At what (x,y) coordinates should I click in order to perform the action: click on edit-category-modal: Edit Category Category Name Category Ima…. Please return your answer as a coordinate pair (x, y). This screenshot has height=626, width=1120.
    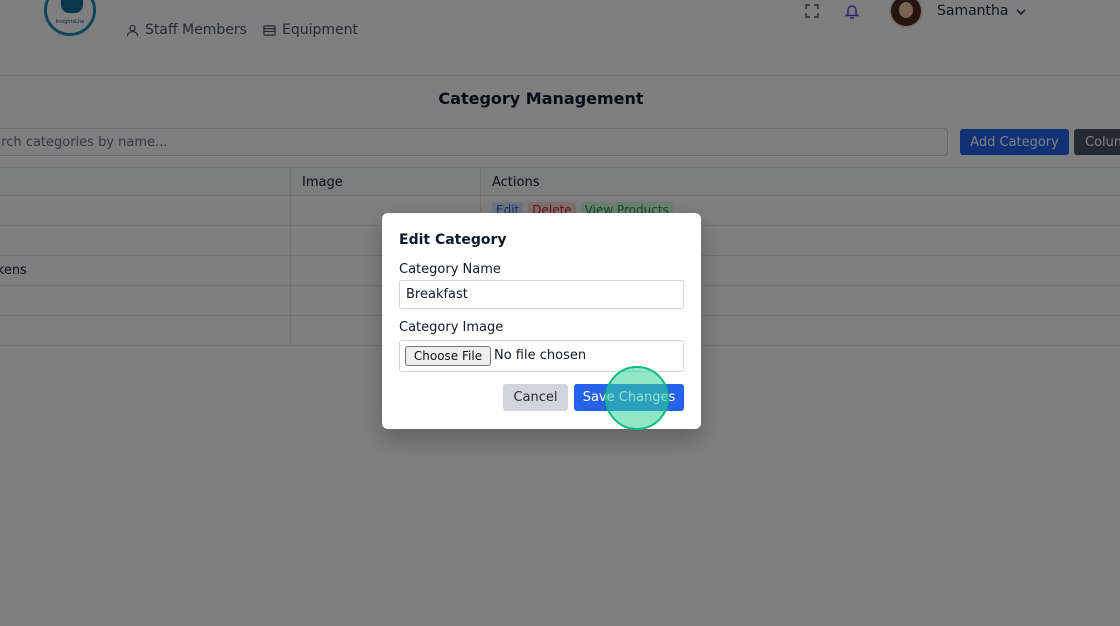
    Looking at the image, I should click on (541, 321).